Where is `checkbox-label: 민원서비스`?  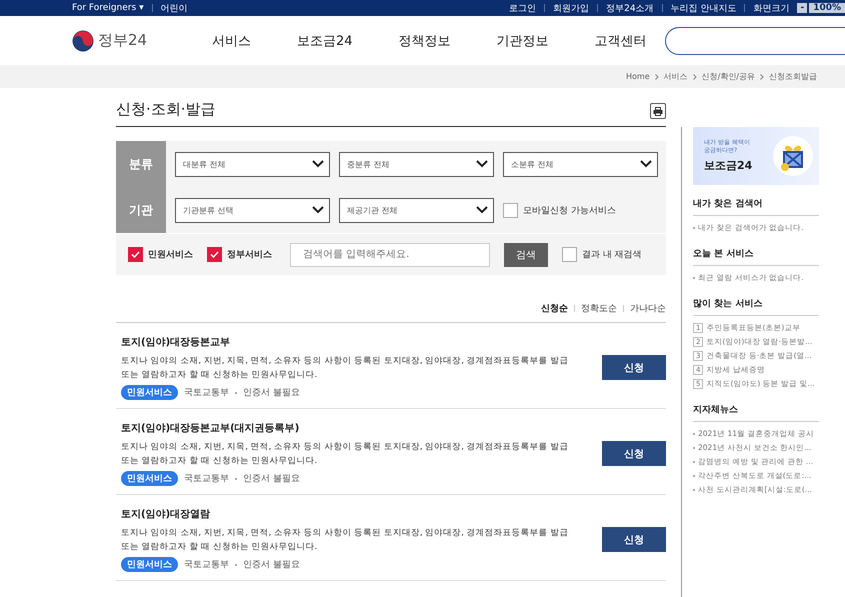
checkbox-label: 민원서비스 is located at coordinates (170, 255).